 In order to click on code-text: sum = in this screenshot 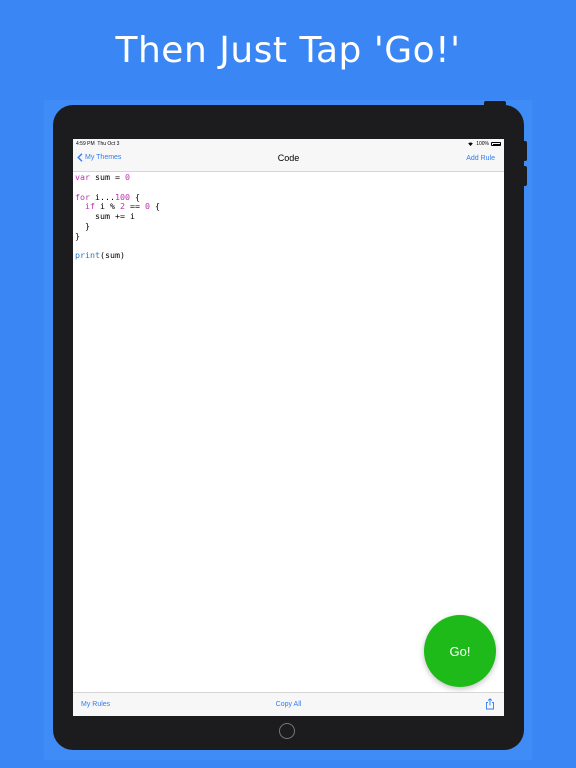, I will do `click(107, 177)`.